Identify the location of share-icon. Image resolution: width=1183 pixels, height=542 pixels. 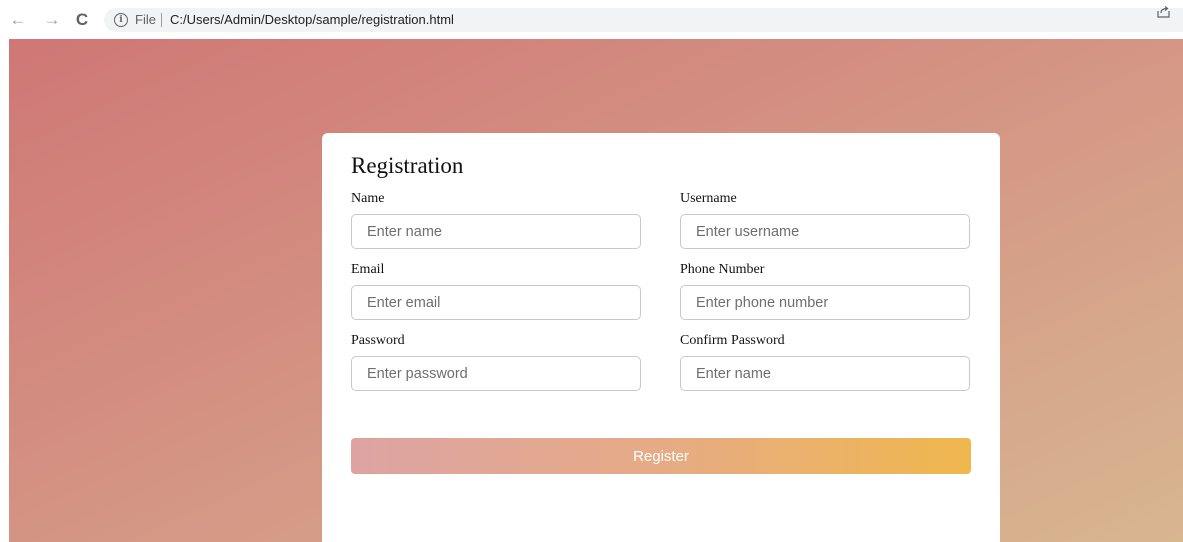
(1164, 12).